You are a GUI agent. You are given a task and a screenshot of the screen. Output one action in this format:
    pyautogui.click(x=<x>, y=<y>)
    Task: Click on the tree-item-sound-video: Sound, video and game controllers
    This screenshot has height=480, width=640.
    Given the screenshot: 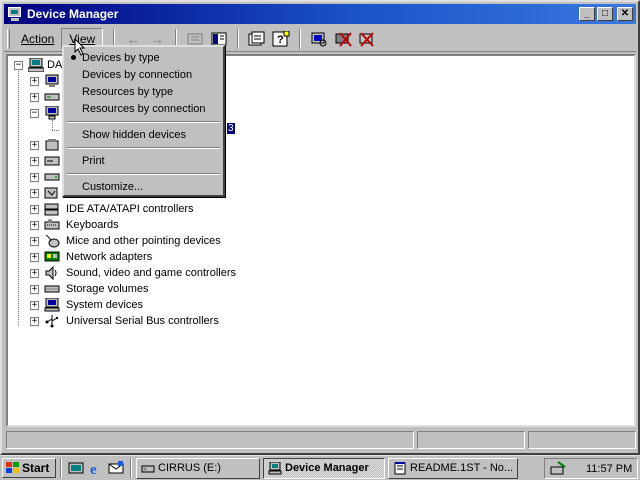 What is the action you would take?
    pyautogui.click(x=151, y=273)
    